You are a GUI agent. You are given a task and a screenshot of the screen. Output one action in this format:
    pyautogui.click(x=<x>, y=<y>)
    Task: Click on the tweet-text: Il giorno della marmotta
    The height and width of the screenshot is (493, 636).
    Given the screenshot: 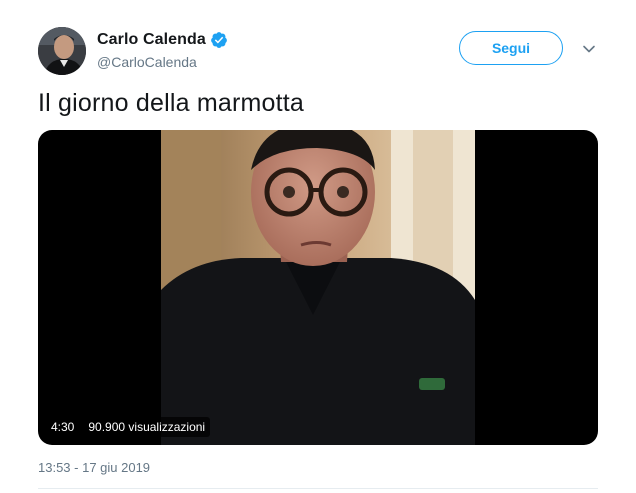 What is the action you would take?
    pyautogui.click(x=171, y=103)
    